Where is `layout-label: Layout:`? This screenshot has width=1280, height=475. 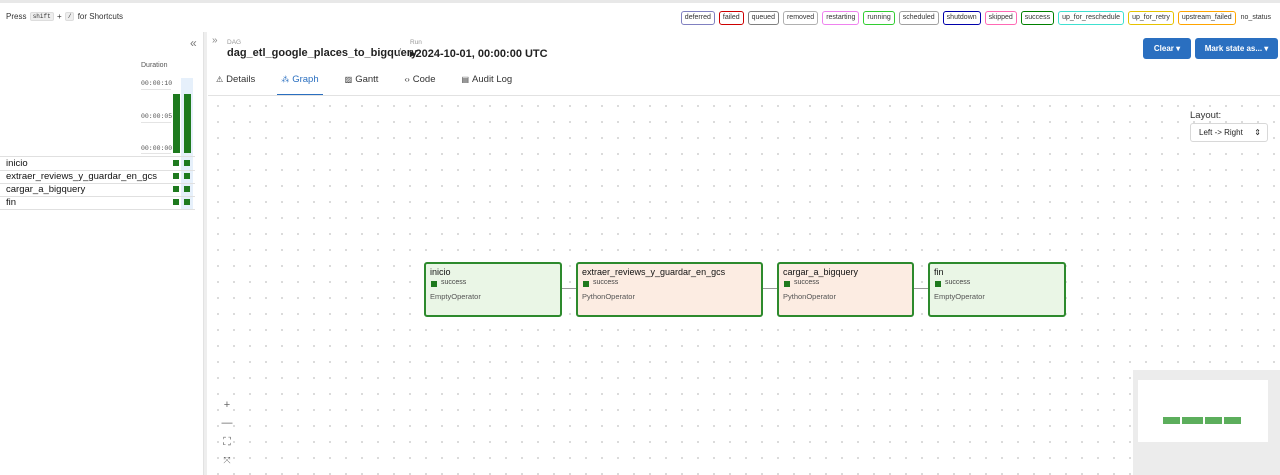 layout-label: Layout: is located at coordinates (1206, 115).